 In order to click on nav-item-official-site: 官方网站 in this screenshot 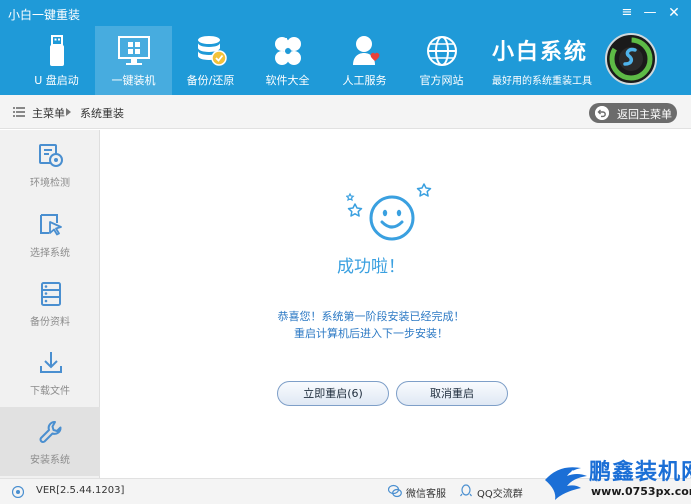, I will do `click(441, 60)`.